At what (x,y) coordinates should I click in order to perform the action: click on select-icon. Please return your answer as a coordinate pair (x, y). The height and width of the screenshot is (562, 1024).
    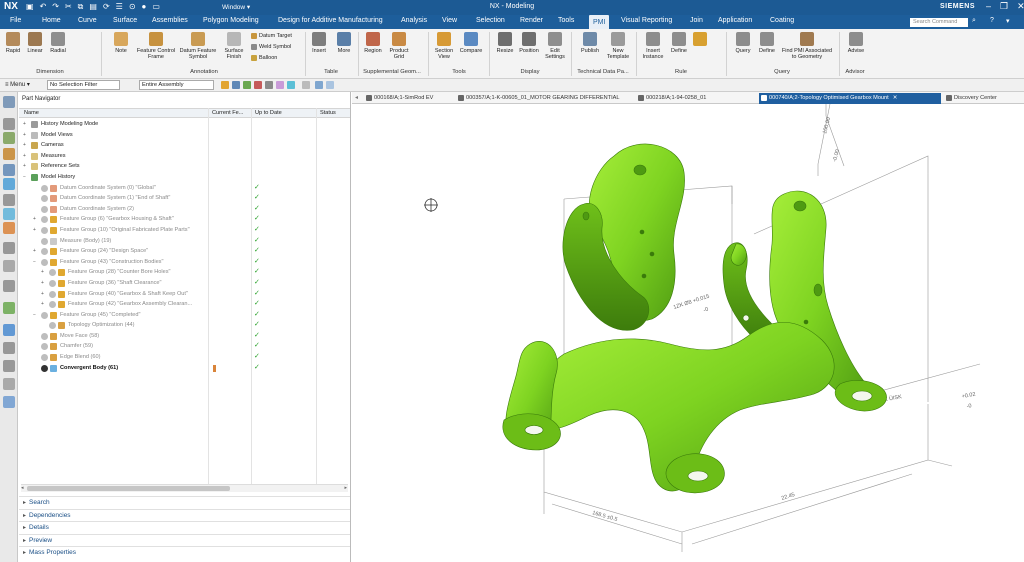
    Looking at the image, I should click on (236, 85).